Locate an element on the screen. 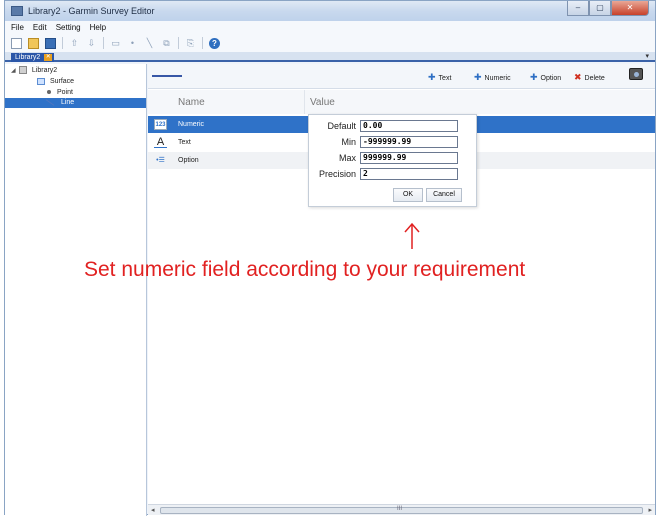  new-icon is located at coordinates (16, 43).